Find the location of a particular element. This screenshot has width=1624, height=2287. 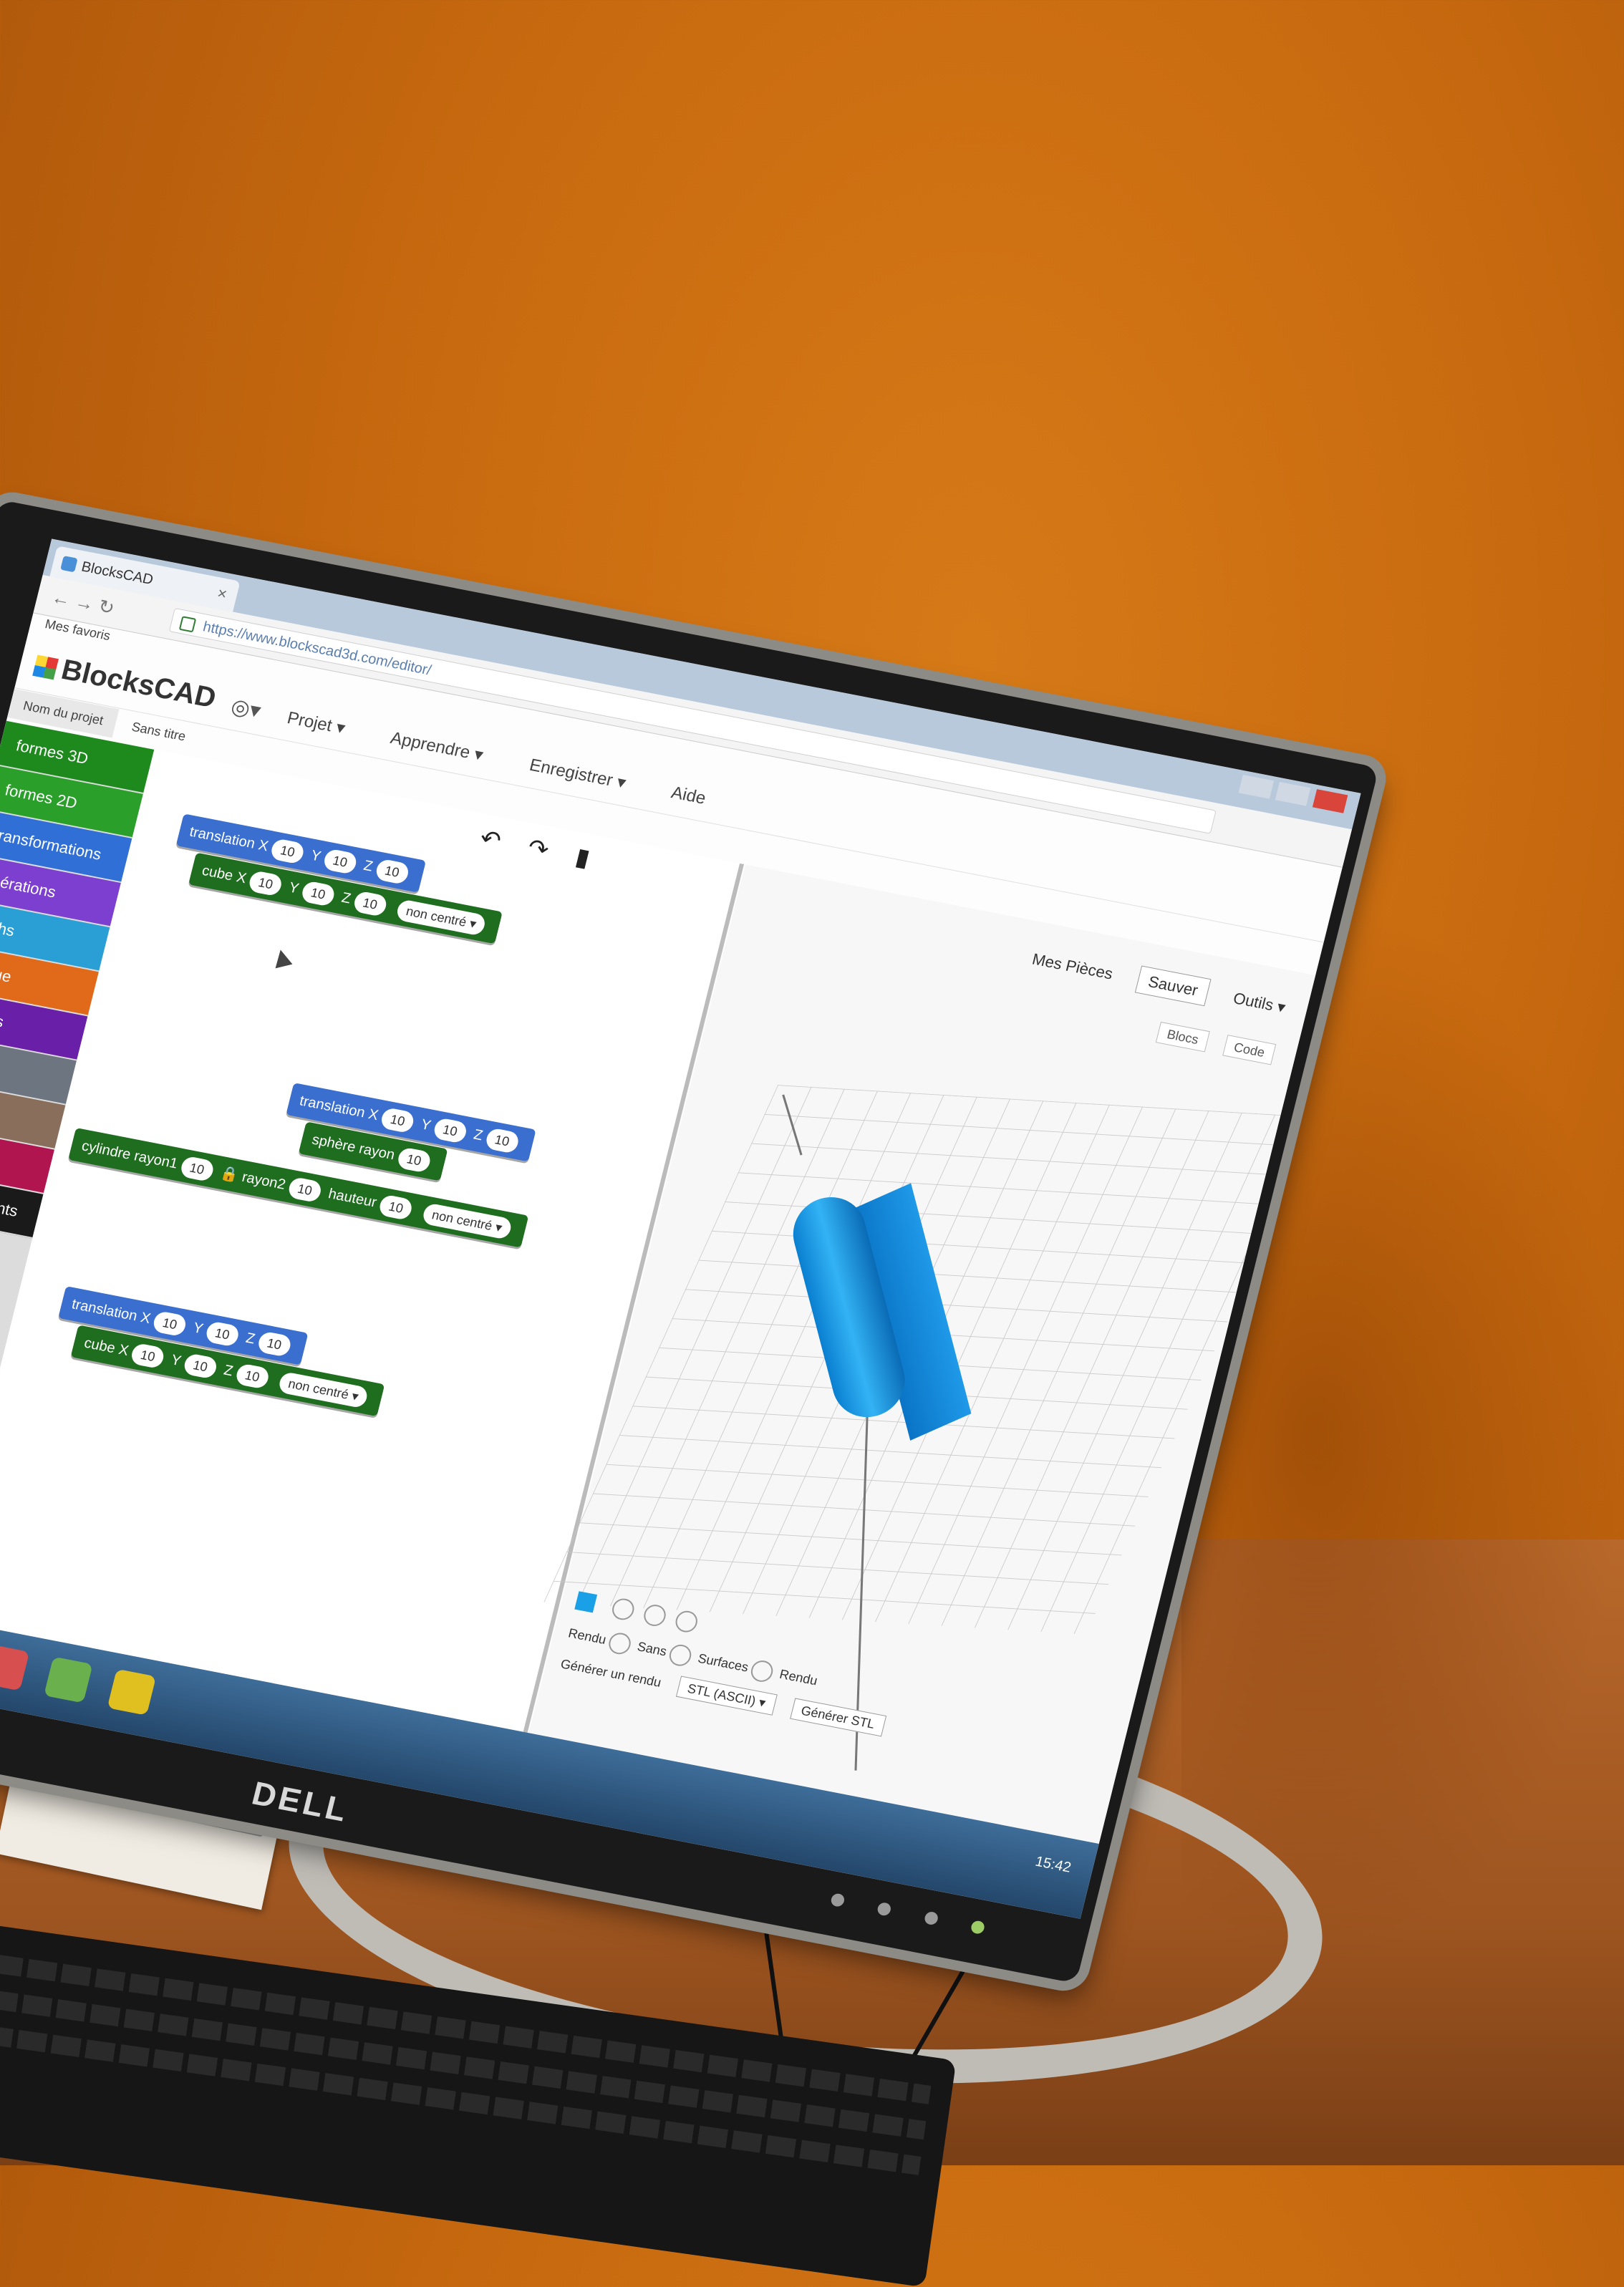

view-toggle: Blocs Code is located at coordinates (1209, 1043).